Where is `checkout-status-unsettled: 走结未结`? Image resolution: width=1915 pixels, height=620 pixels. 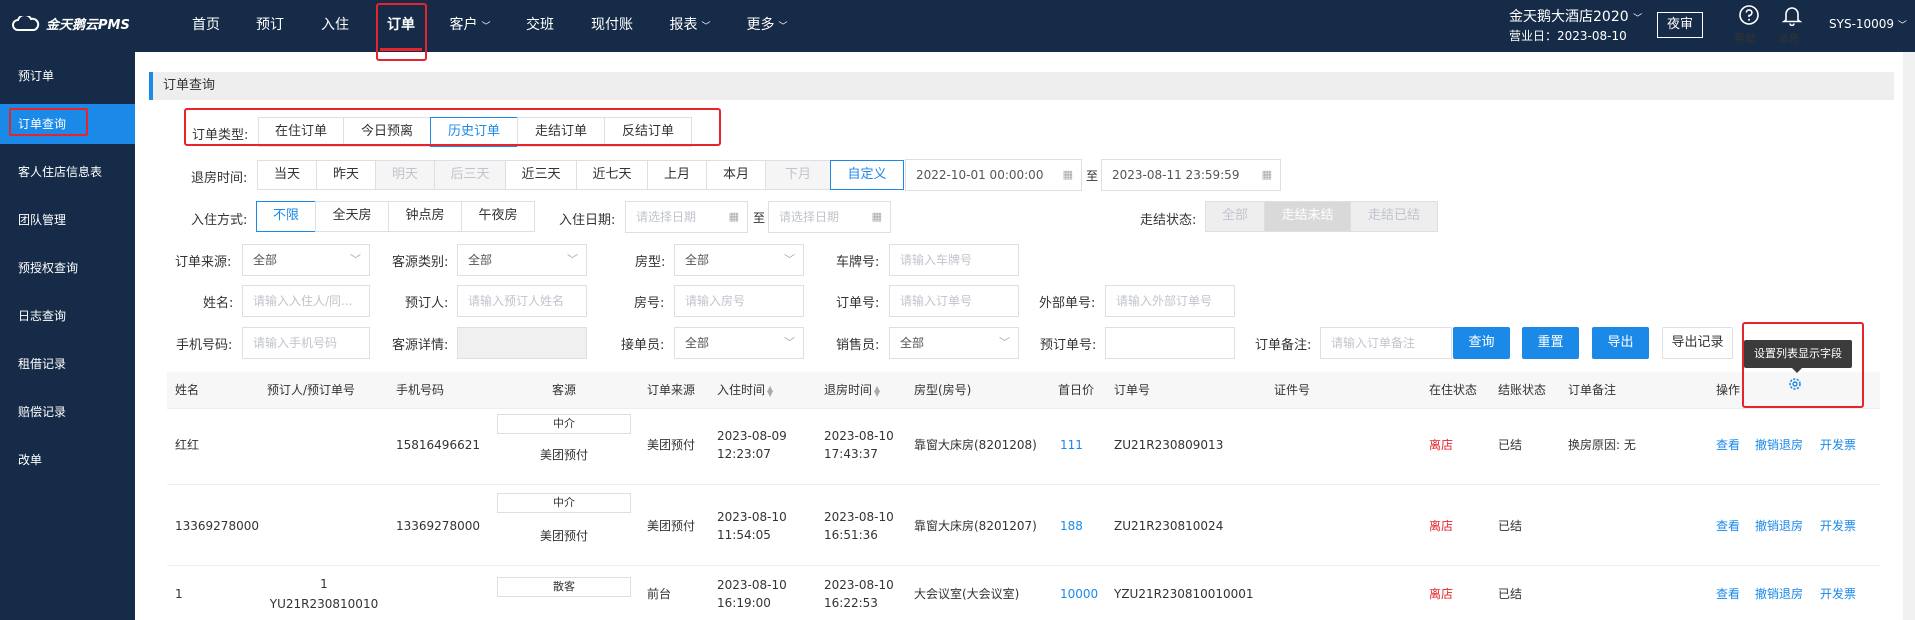
checkout-status-unsettled: 走结未结 is located at coordinates (1307, 216).